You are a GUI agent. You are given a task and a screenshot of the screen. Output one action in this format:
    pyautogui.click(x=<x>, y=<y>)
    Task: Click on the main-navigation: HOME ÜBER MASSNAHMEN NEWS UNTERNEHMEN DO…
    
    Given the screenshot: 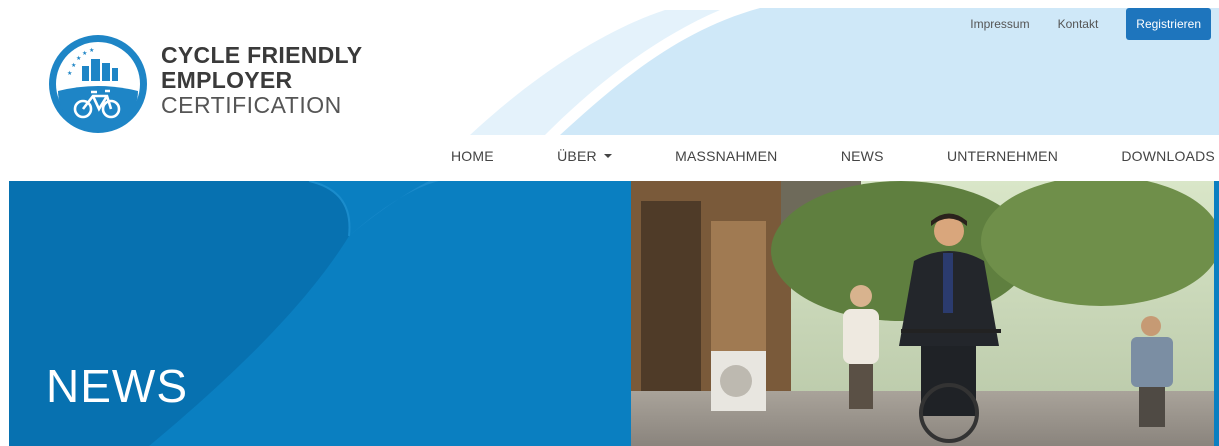 What is the action you would take?
    pyautogui.click(x=835, y=156)
    